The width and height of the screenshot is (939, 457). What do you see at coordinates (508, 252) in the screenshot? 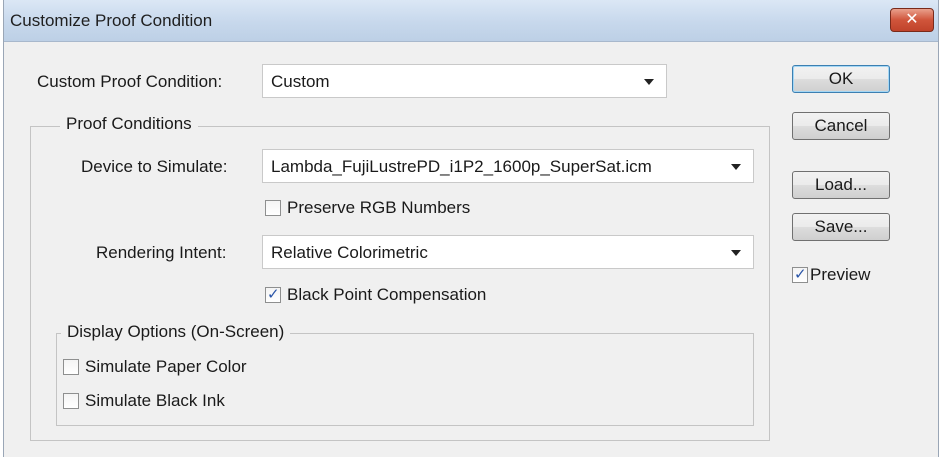
I see `rendering-intent-select: Relative Colorimetric` at bounding box center [508, 252].